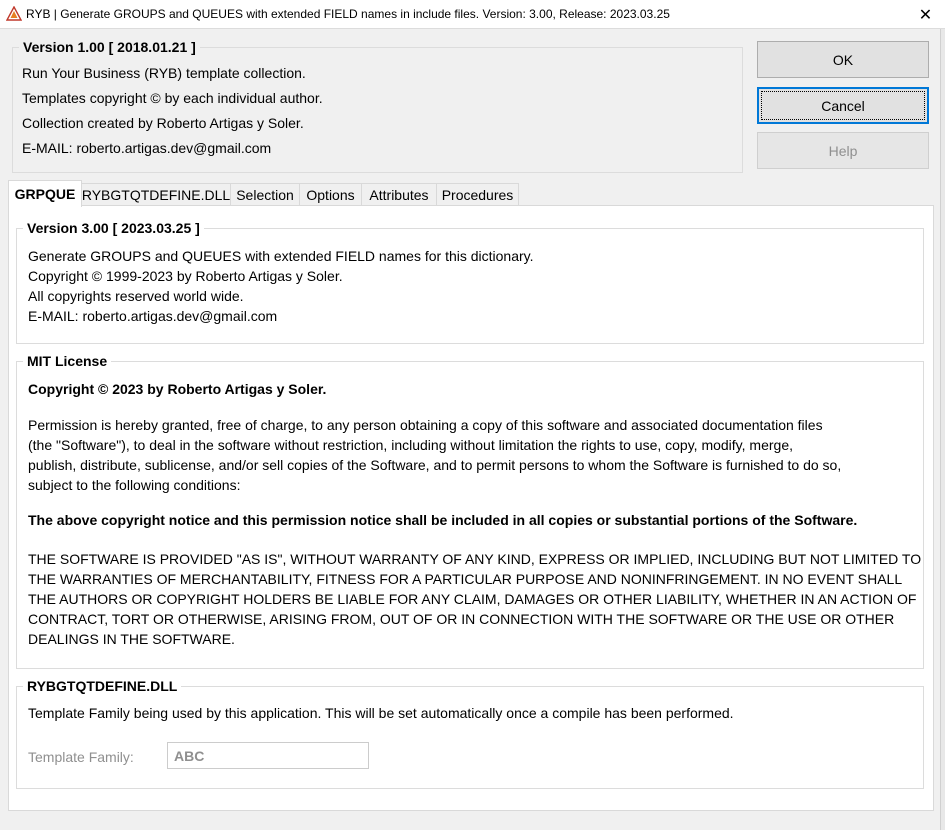 Image resolution: width=945 pixels, height=830 pixels. What do you see at coordinates (153, 316) in the screenshot?
I see `version-line: E-MAIL: roberto.artigas.dev@gmail.com` at bounding box center [153, 316].